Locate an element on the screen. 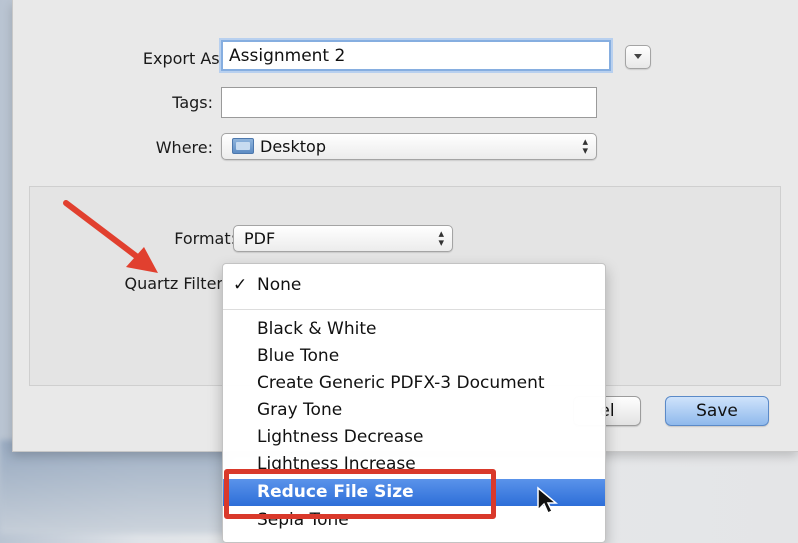 The width and height of the screenshot is (798, 543). expand-disclosure-button is located at coordinates (638, 57).